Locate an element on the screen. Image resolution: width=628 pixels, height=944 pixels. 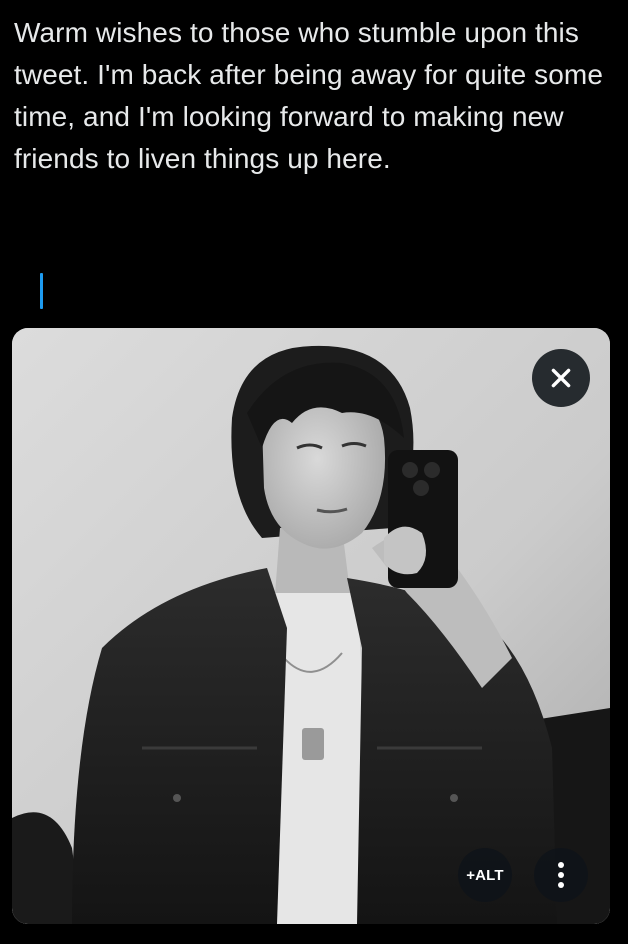
media-more-button is located at coordinates (561, 875).